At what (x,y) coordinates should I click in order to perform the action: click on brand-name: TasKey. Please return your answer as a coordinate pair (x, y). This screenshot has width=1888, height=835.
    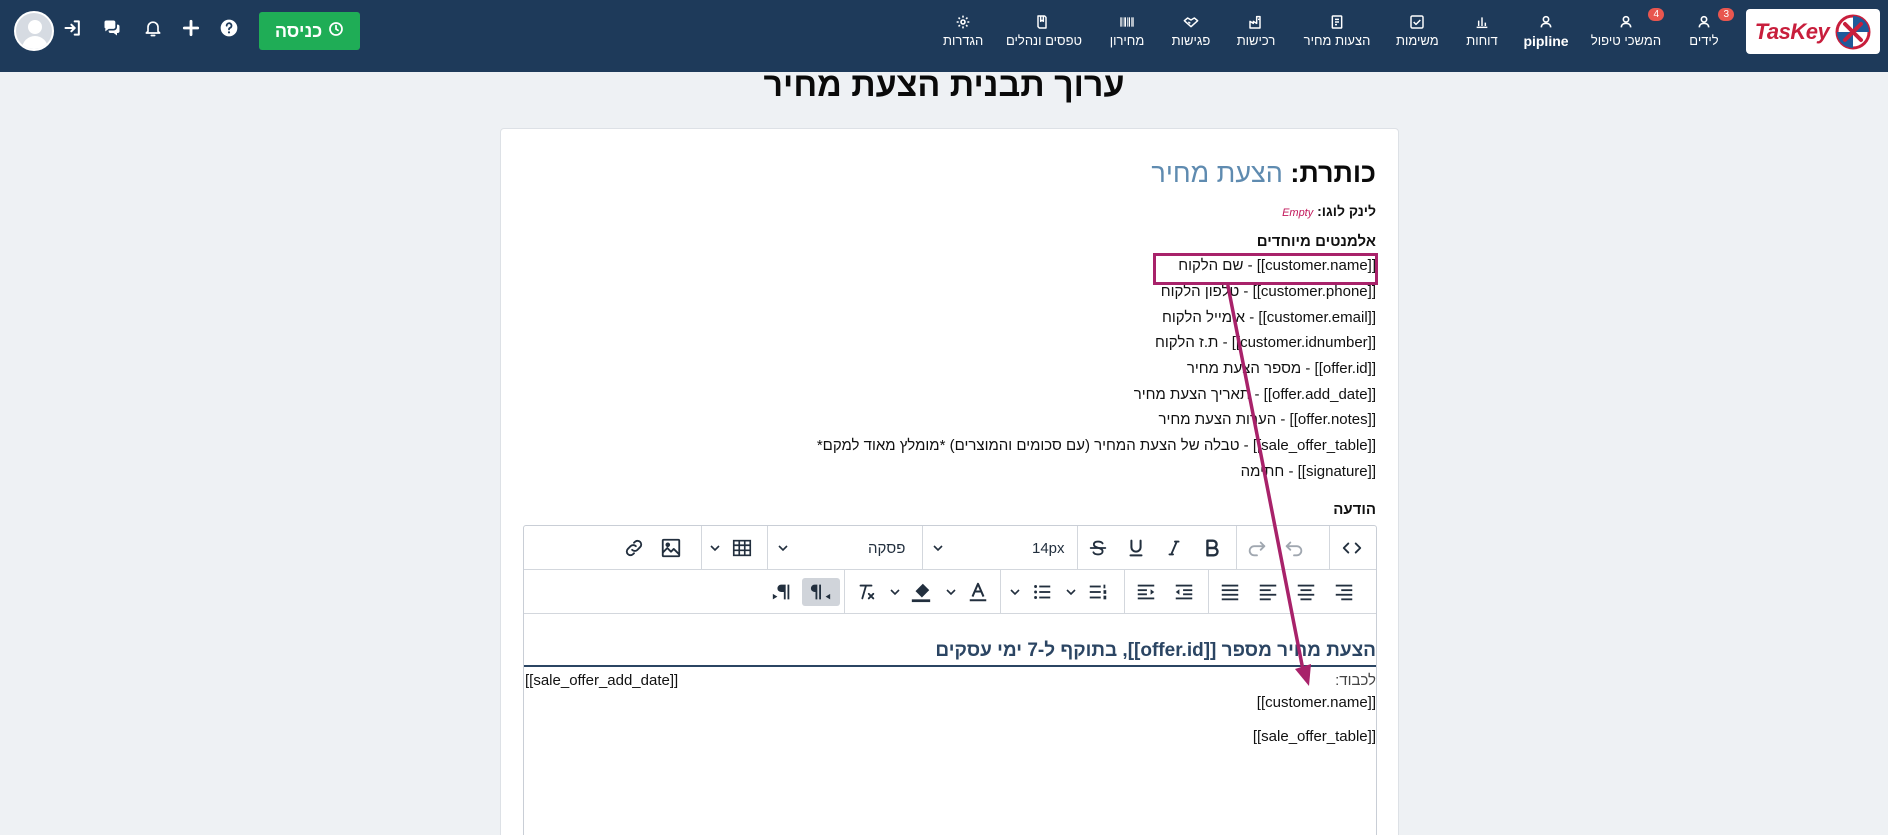
    Looking at the image, I should click on (1792, 31).